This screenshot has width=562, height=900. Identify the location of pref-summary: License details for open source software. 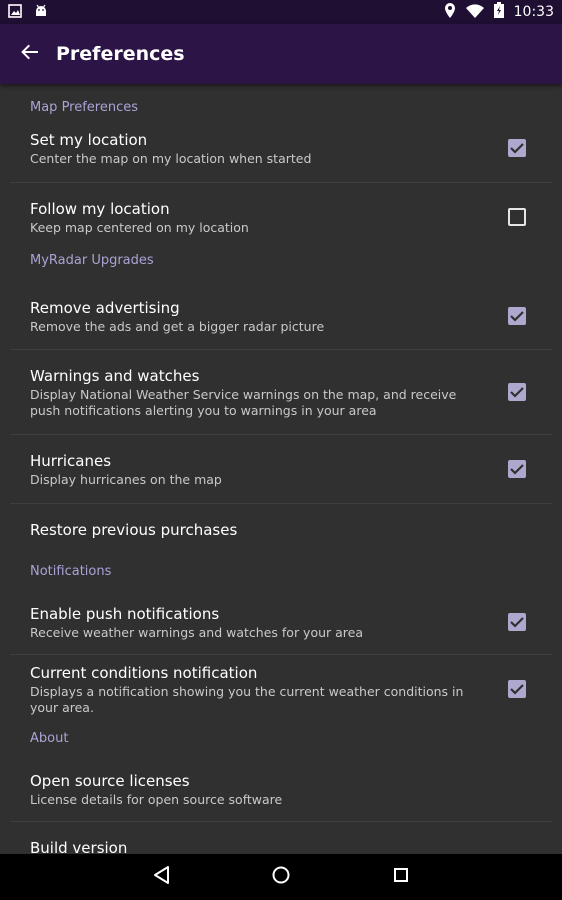
(156, 799).